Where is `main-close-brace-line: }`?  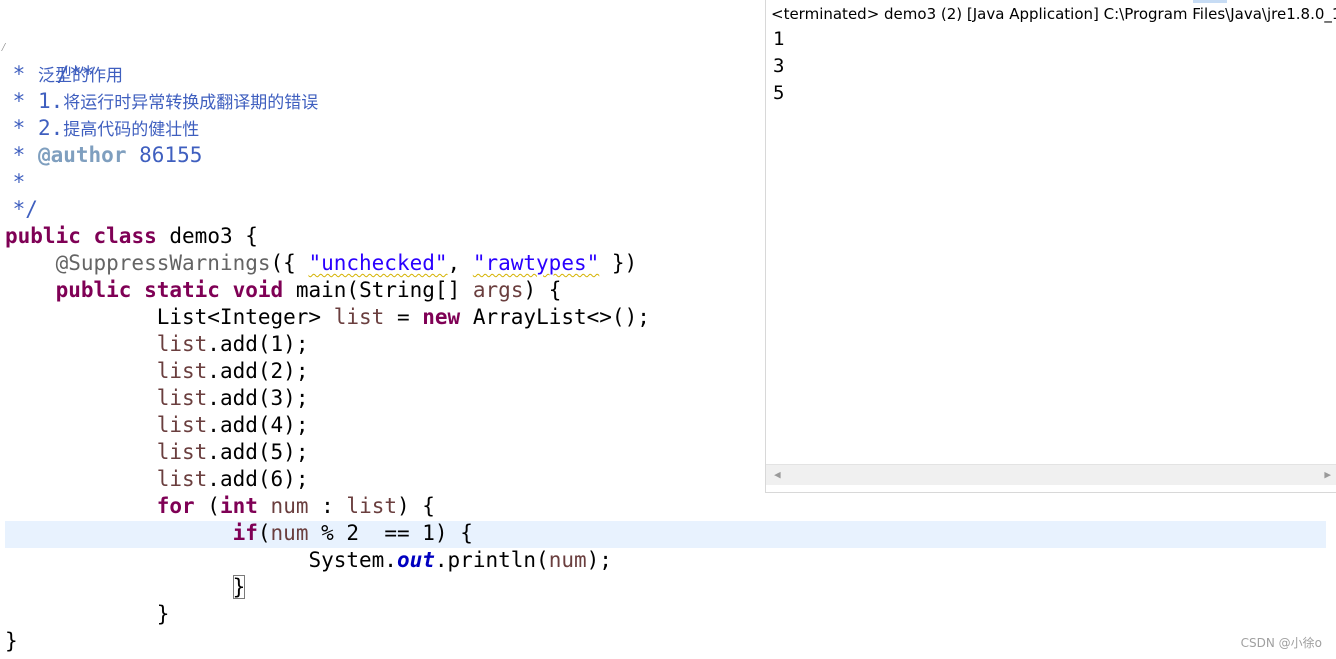 main-close-brace-line: } is located at coordinates (11, 641).